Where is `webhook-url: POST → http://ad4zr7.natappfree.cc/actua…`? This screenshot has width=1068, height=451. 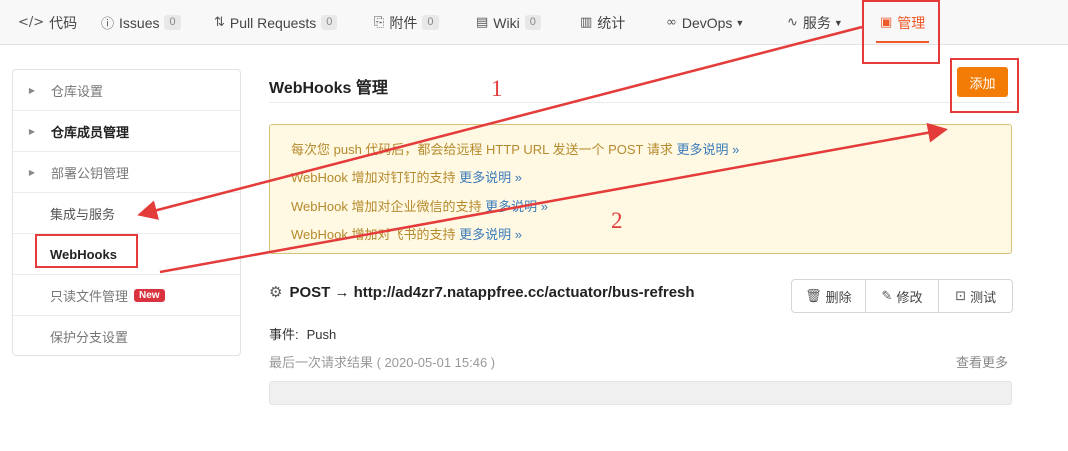
webhook-url: POST → http://ad4zr7.natappfree.cc/actua… is located at coordinates (492, 292).